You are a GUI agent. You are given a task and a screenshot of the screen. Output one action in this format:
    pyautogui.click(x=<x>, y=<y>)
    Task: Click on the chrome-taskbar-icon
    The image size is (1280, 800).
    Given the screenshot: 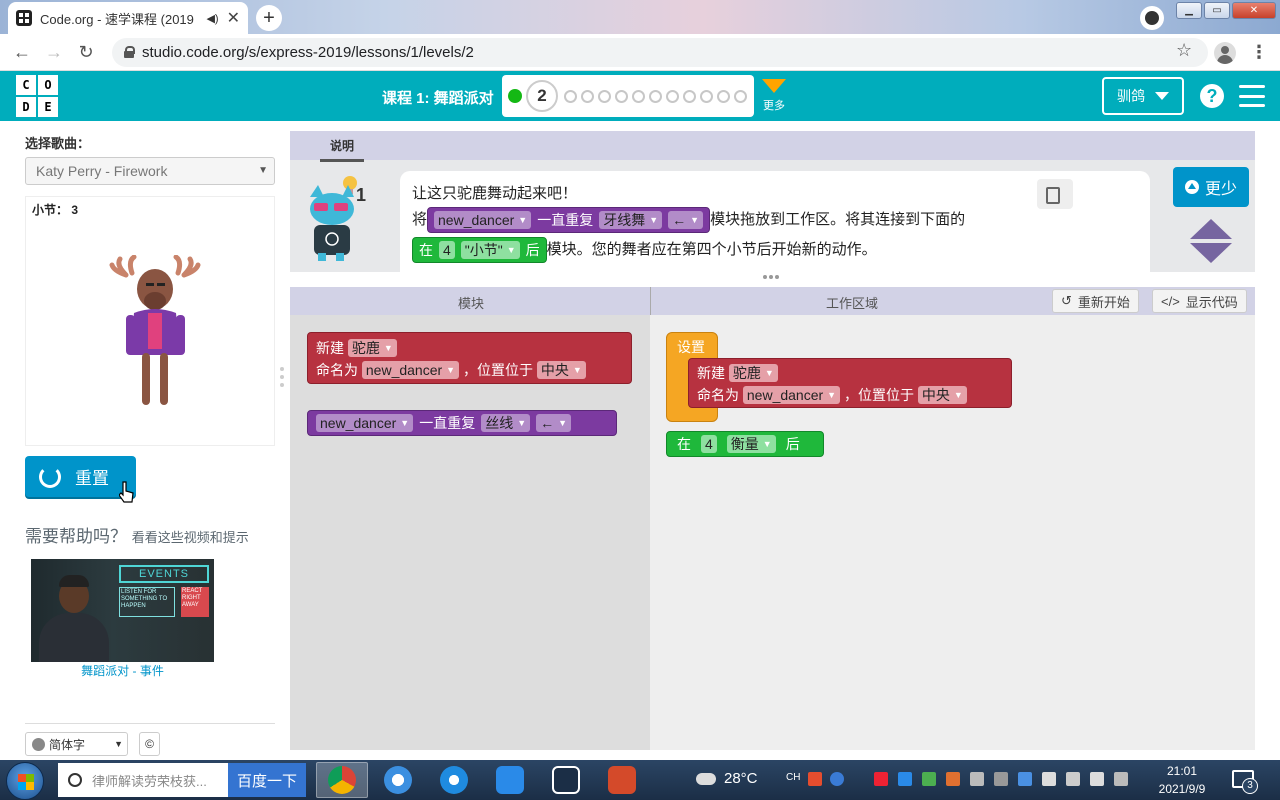 What is the action you would take?
    pyautogui.click(x=342, y=780)
    